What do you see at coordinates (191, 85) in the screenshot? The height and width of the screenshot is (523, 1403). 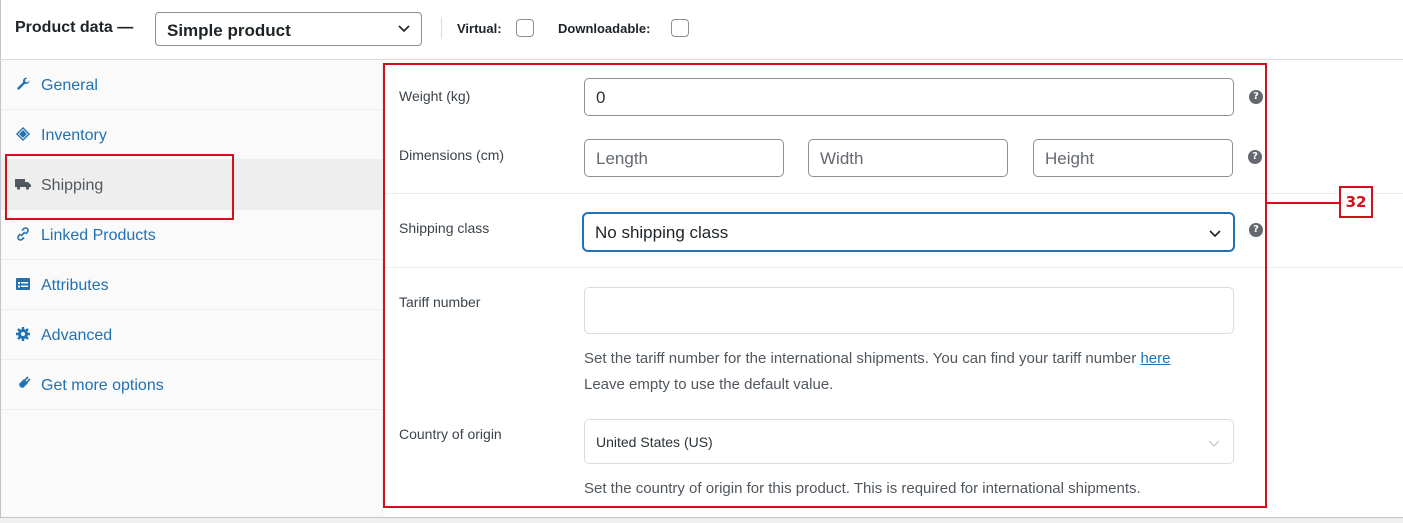 I see `tab-general: General` at bounding box center [191, 85].